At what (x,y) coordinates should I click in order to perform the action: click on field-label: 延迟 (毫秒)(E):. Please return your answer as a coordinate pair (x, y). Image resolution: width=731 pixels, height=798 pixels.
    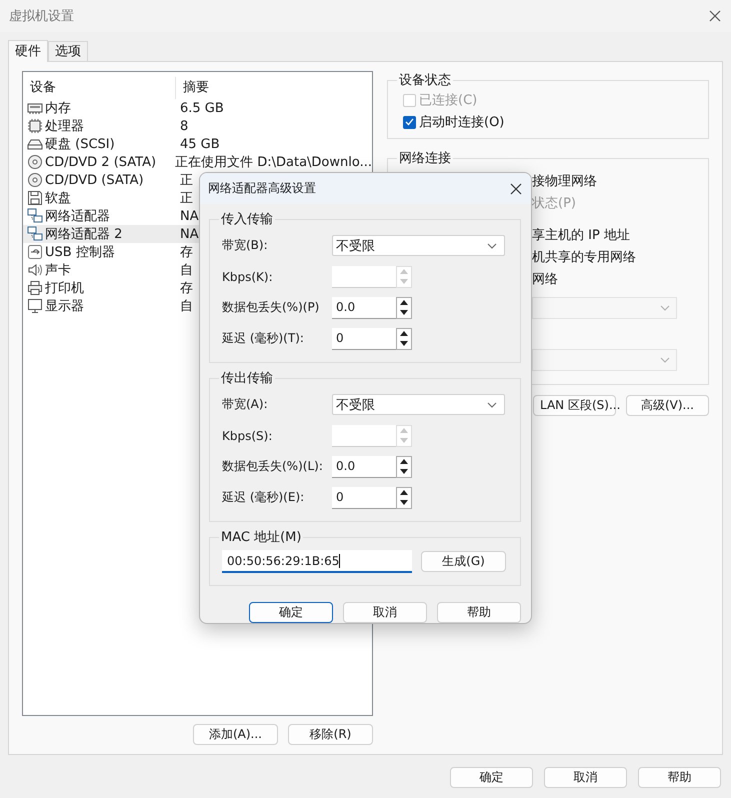
    Looking at the image, I should click on (264, 497).